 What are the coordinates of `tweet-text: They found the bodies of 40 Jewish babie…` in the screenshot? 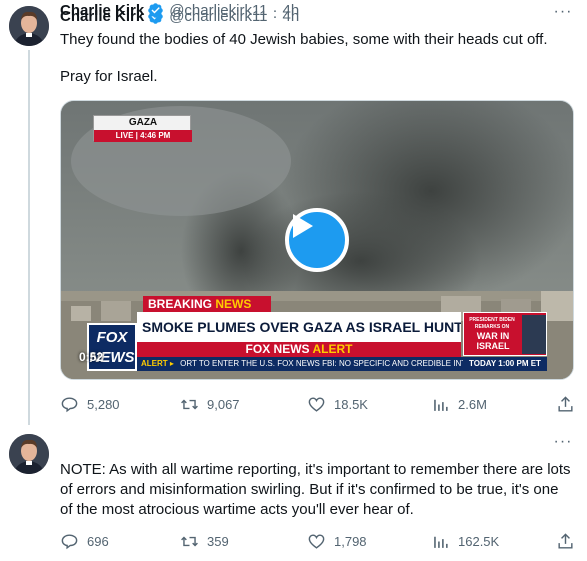 It's located at (304, 39).